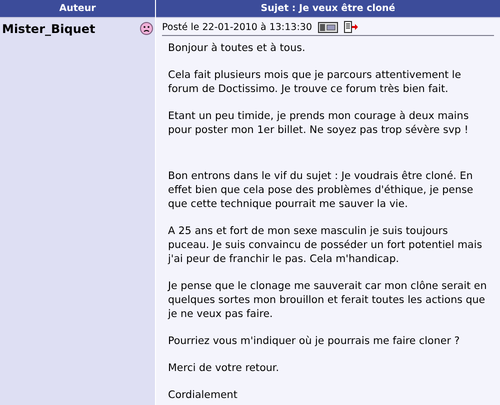  What do you see at coordinates (237, 48) in the screenshot?
I see `message-paragraph: Bonjour à toutes et à tous.` at bounding box center [237, 48].